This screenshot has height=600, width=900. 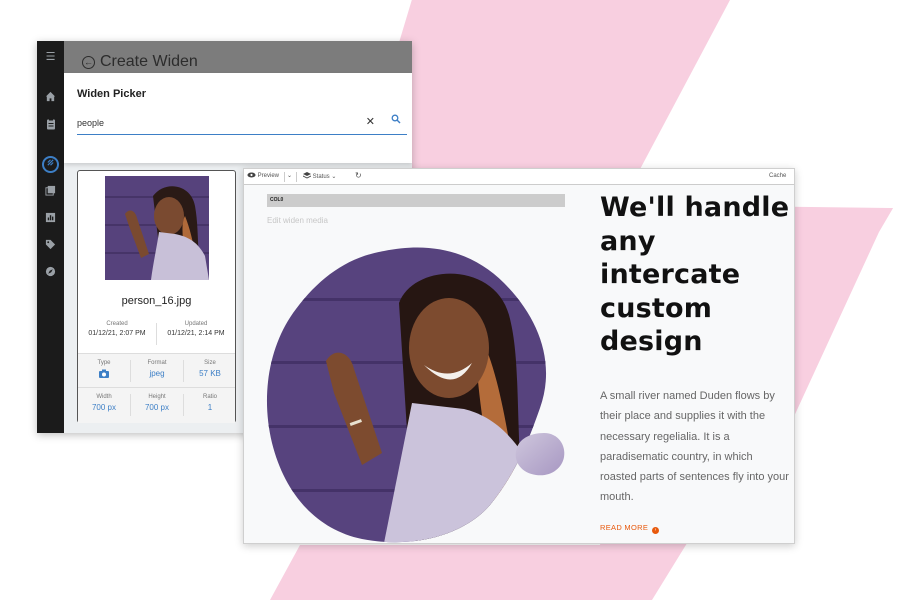 What do you see at coordinates (251, 175) in the screenshot?
I see `eye-icon` at bounding box center [251, 175].